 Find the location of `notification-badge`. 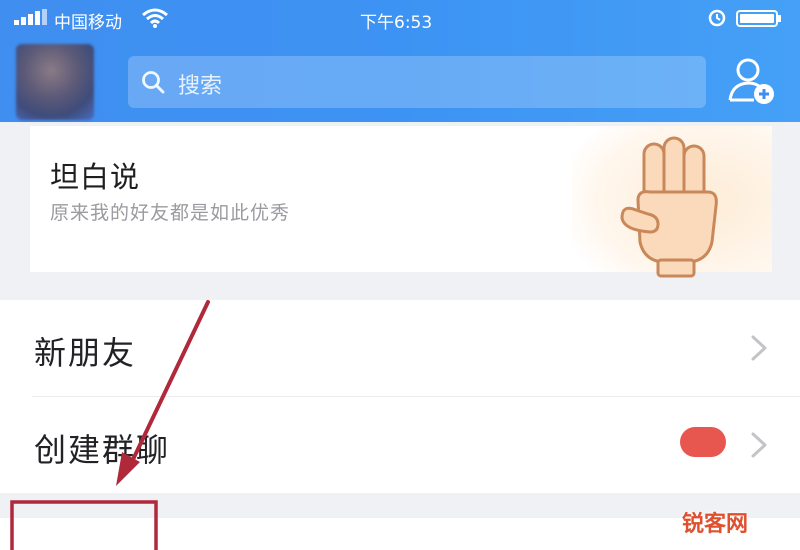

notification-badge is located at coordinates (703, 442).